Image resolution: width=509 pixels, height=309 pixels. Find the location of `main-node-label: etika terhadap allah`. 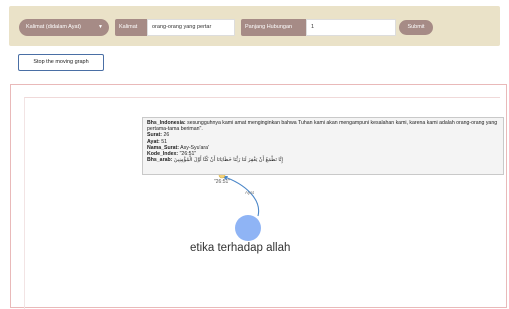

main-node-label: etika terhadap allah is located at coordinates (240, 248).